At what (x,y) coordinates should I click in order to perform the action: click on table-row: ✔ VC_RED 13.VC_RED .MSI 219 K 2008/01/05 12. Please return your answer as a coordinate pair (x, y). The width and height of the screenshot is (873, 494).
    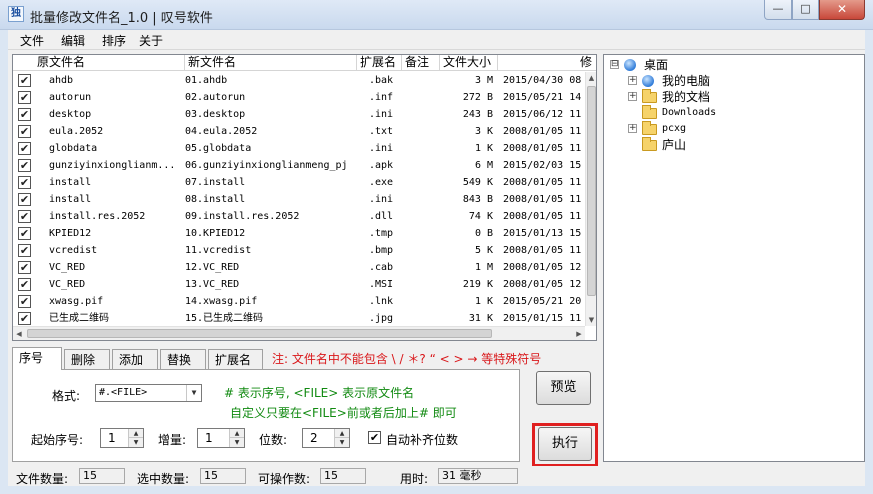
    Looking at the image, I should click on (299, 284).